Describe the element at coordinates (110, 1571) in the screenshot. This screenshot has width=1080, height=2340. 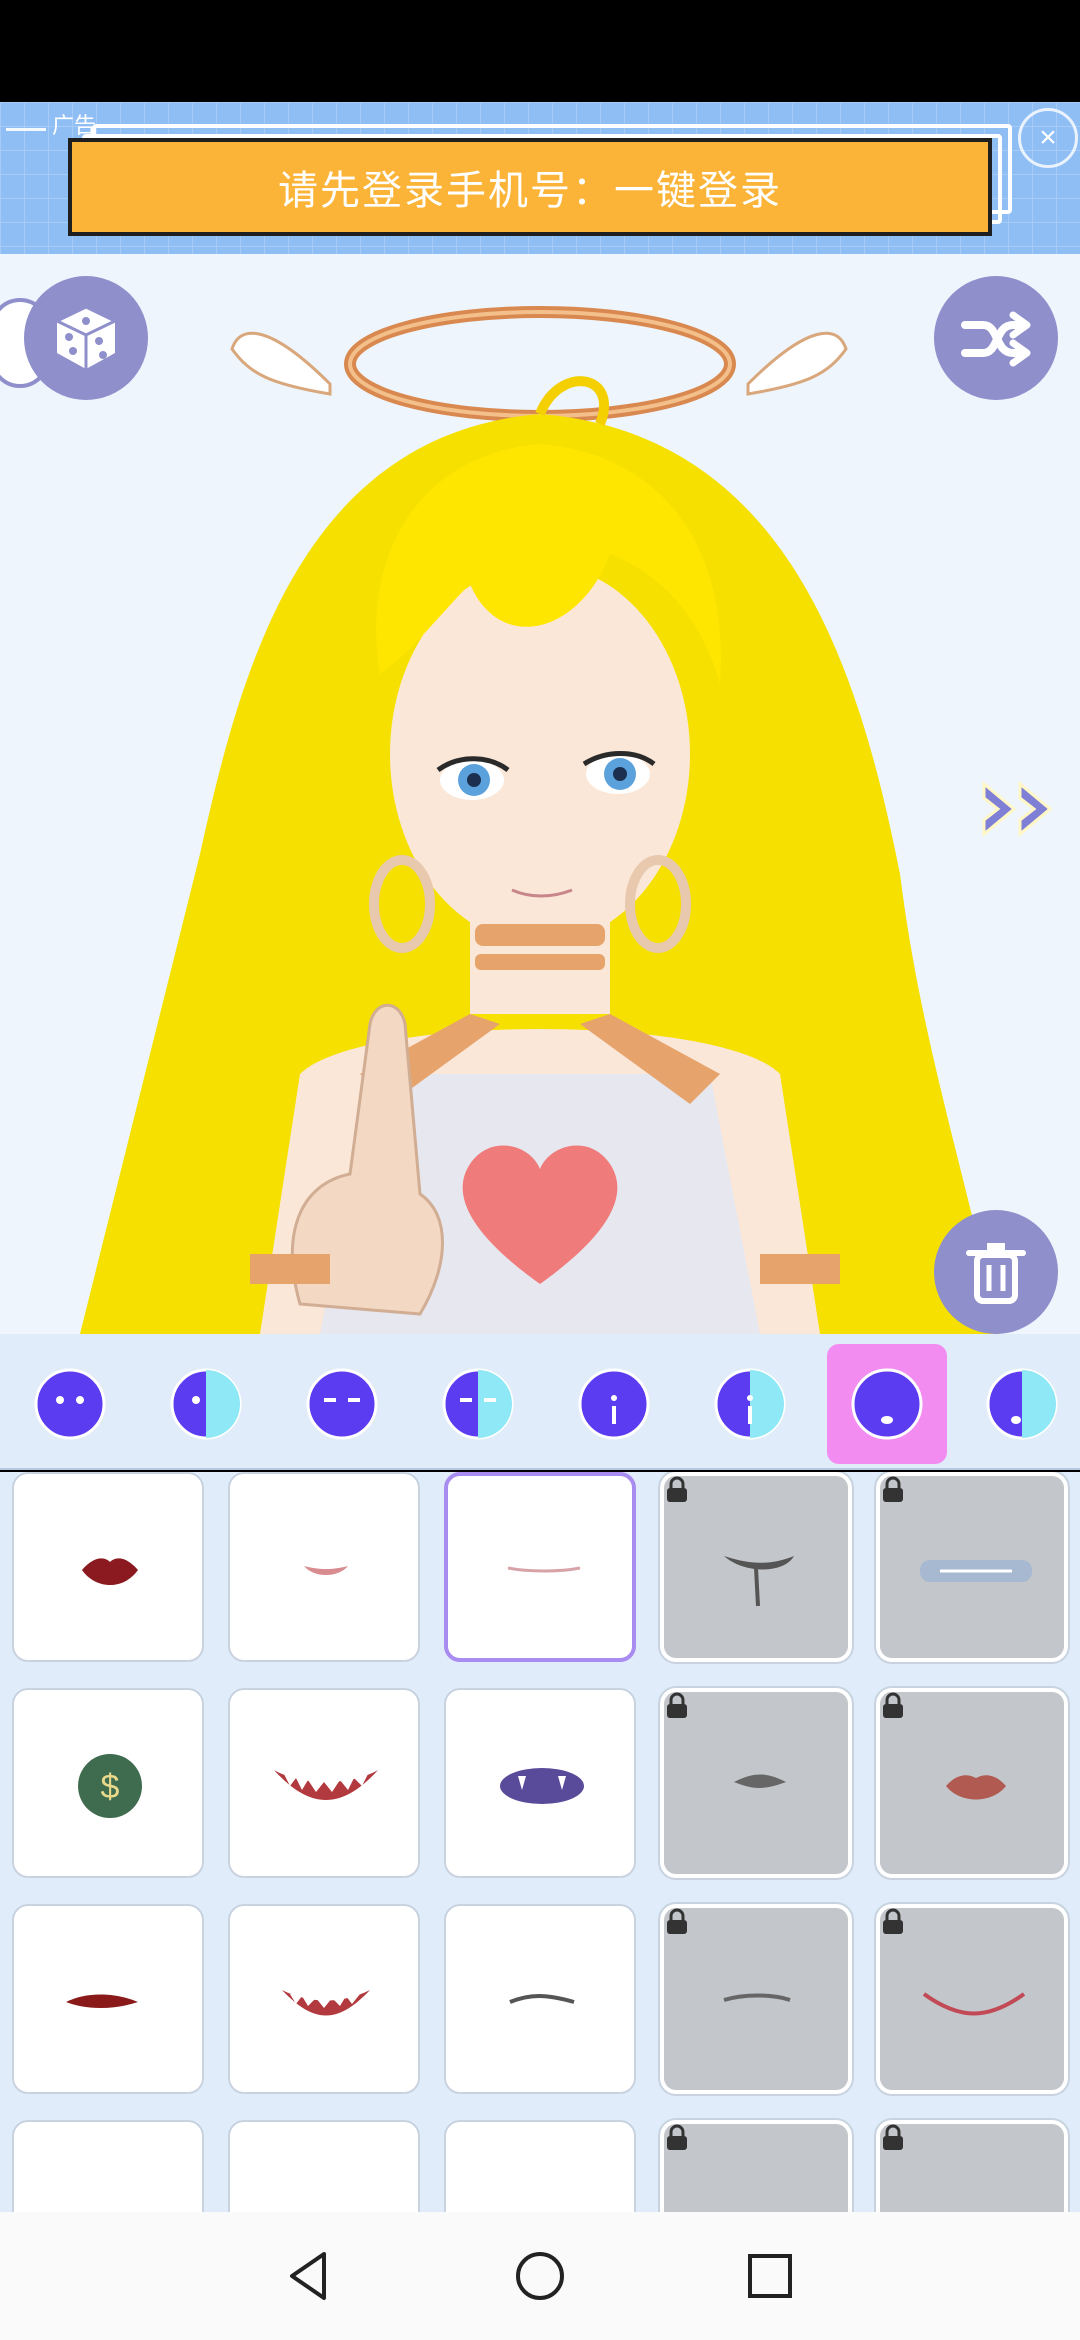
I see `mouth-red-lips-icon` at that location.